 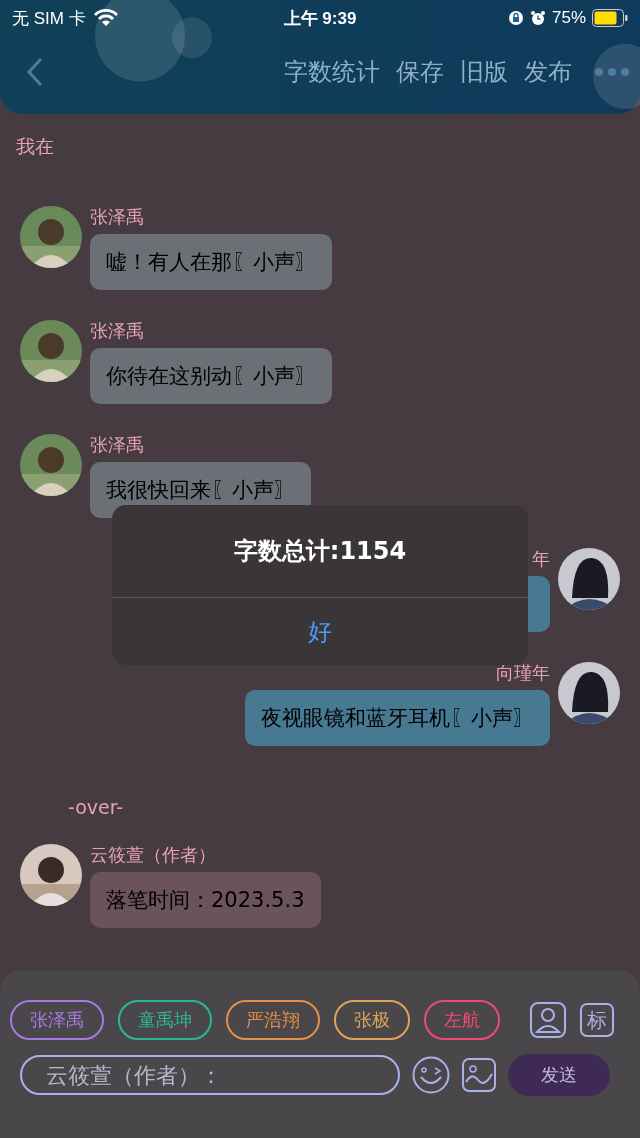 I want to click on header-action: 旧版, so click(x=484, y=72).